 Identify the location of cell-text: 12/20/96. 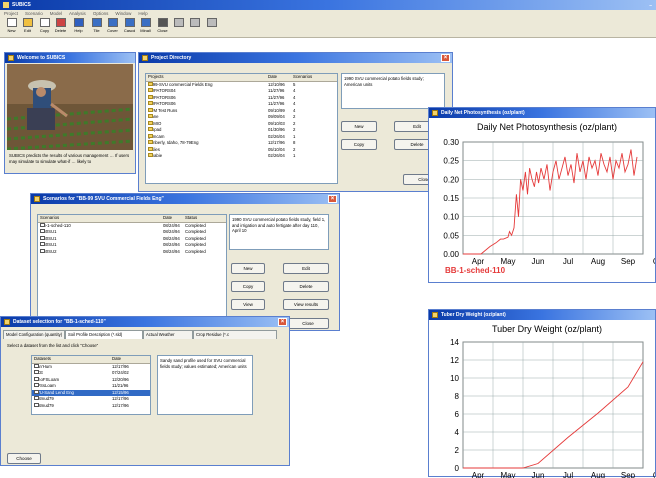
(120, 379).